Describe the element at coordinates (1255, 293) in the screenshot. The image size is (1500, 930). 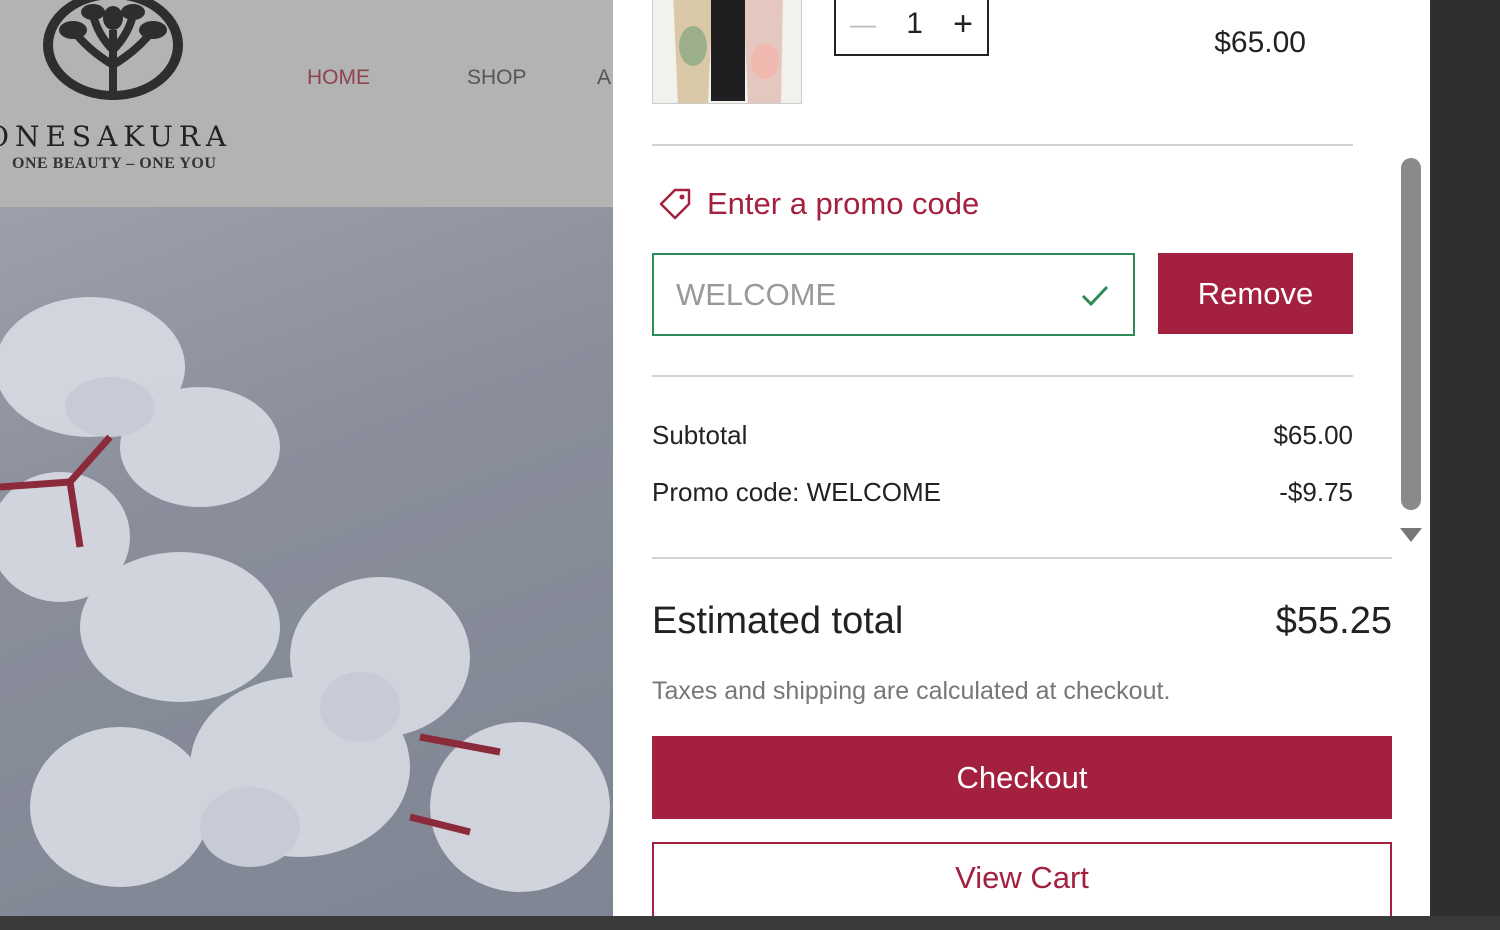
I see `remove-promo-button: Remove` at that location.